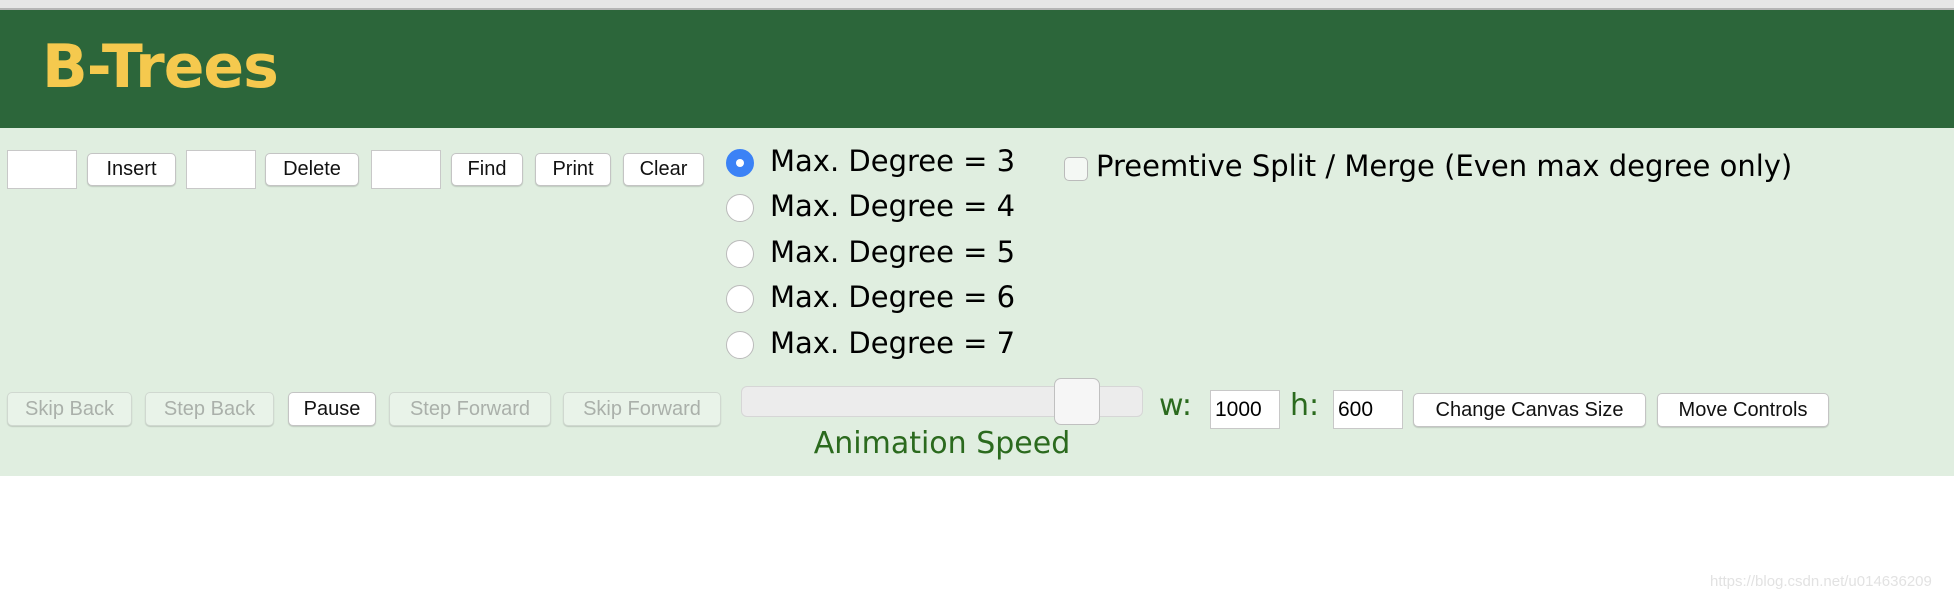 Image resolution: width=1954 pixels, height=602 pixels. What do you see at coordinates (1076, 401) in the screenshot?
I see `slider-thumb` at bounding box center [1076, 401].